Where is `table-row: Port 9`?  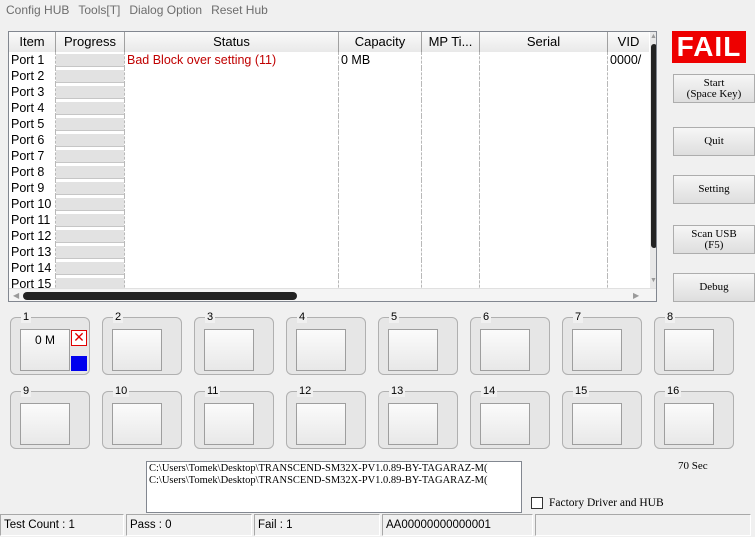 table-row: Port 9 is located at coordinates (329, 188).